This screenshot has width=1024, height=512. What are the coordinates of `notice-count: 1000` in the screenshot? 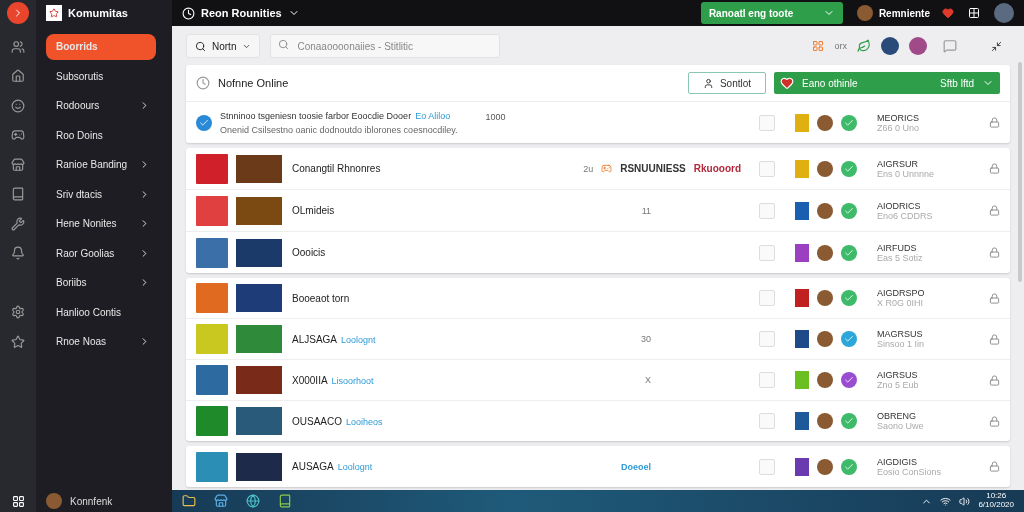 It's located at (496, 117).